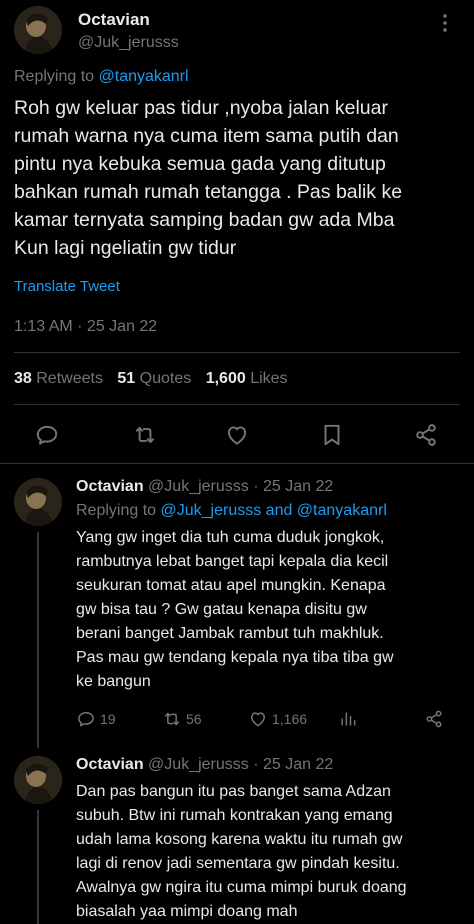  I want to click on retweet-count: 56, so click(194, 719).